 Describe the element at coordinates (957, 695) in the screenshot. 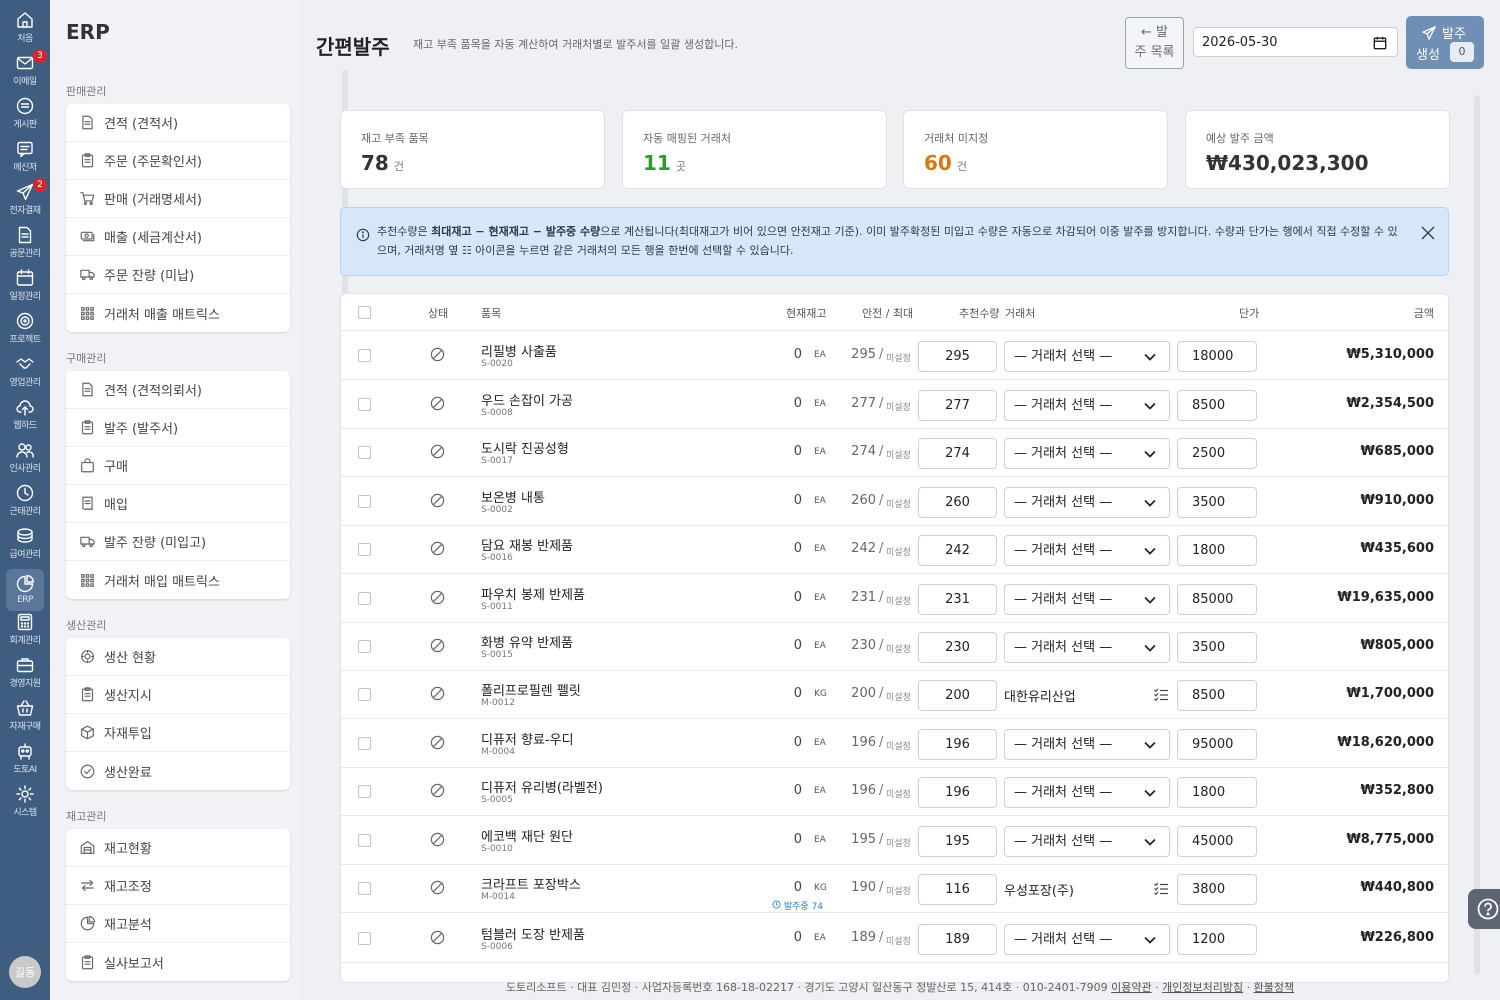

I see `recommended-qty-input: 200` at that location.